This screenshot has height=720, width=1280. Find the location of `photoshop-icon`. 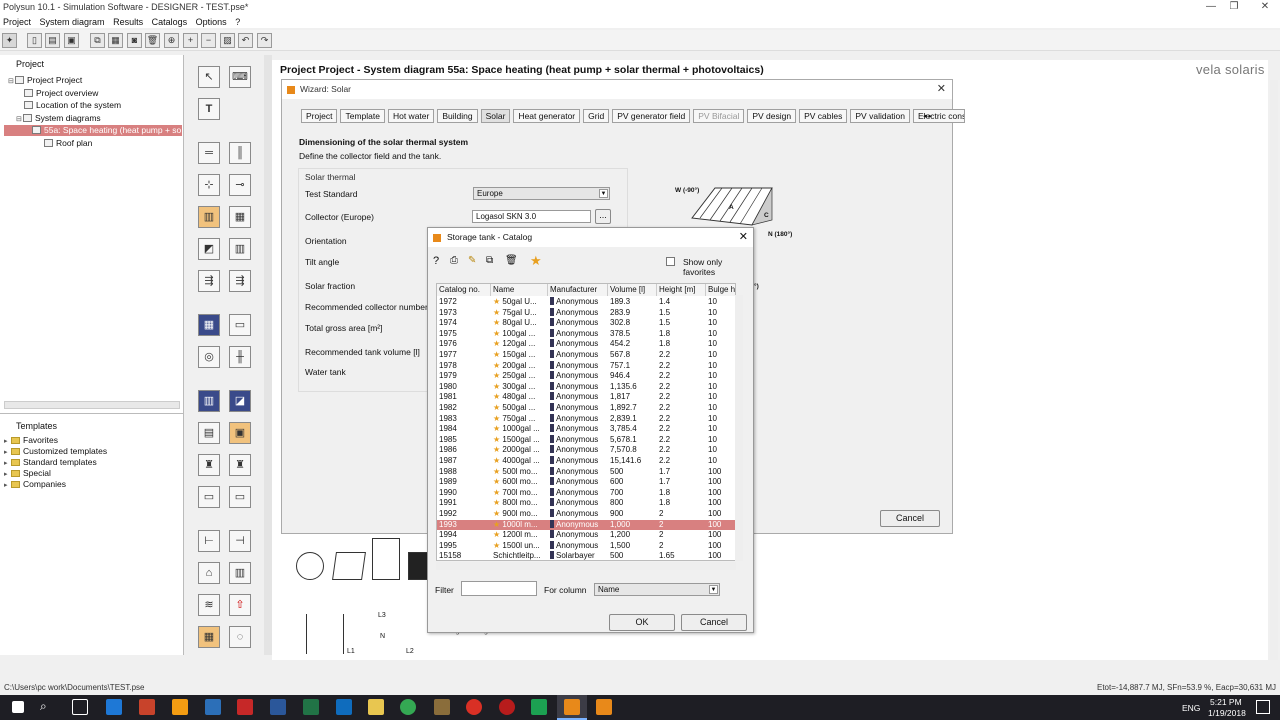

photoshop-icon is located at coordinates (213, 707).